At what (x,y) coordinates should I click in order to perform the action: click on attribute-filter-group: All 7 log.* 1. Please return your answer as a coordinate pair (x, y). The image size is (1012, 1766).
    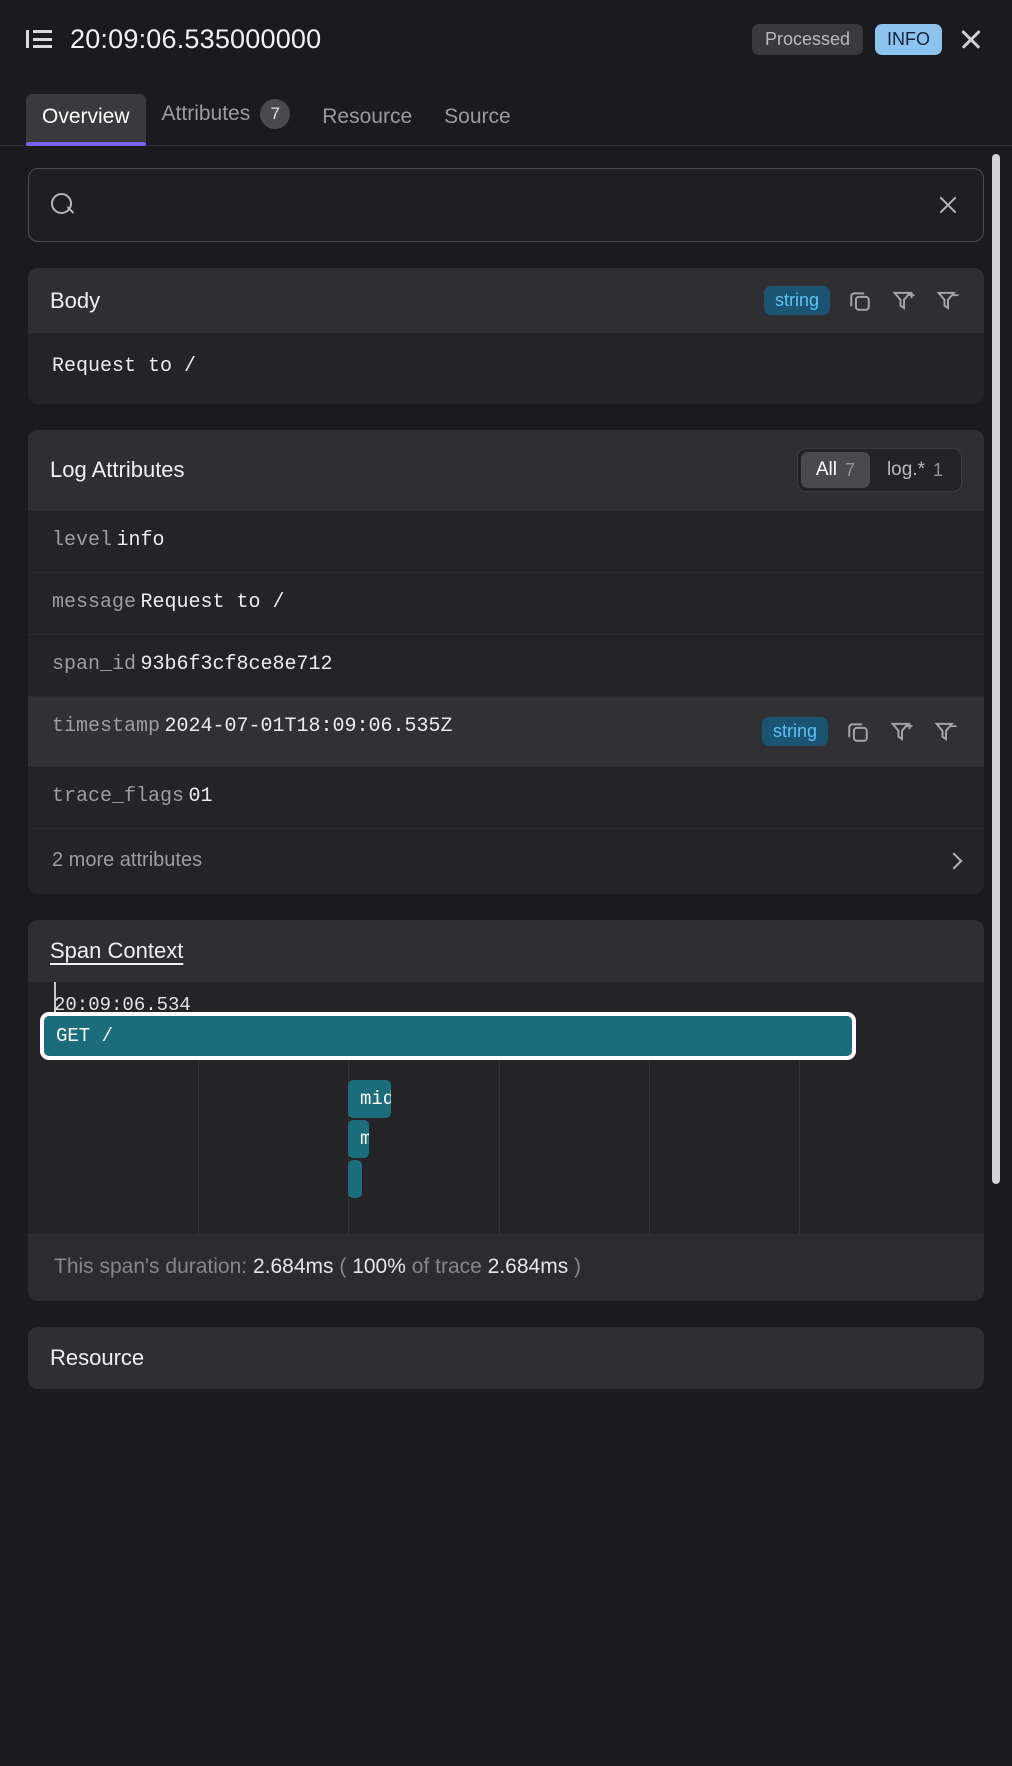
    Looking at the image, I should click on (879, 470).